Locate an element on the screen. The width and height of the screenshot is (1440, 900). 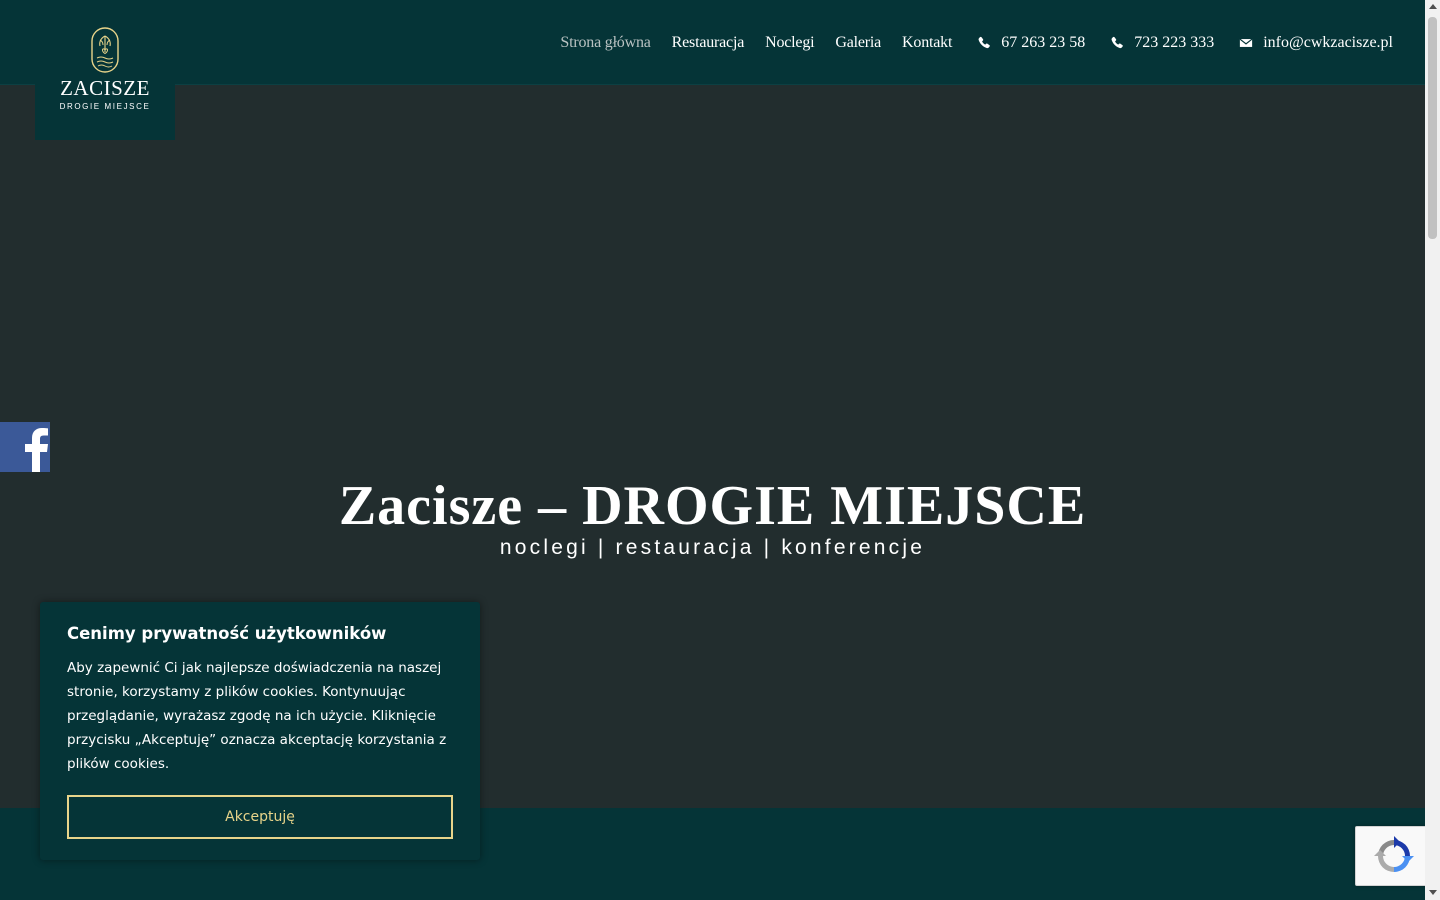
recaptcha-icon is located at coordinates (1394, 854).